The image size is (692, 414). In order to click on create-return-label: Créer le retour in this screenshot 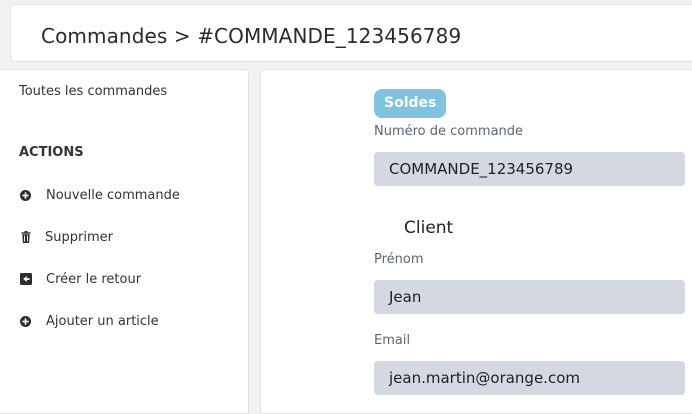, I will do `click(94, 279)`.